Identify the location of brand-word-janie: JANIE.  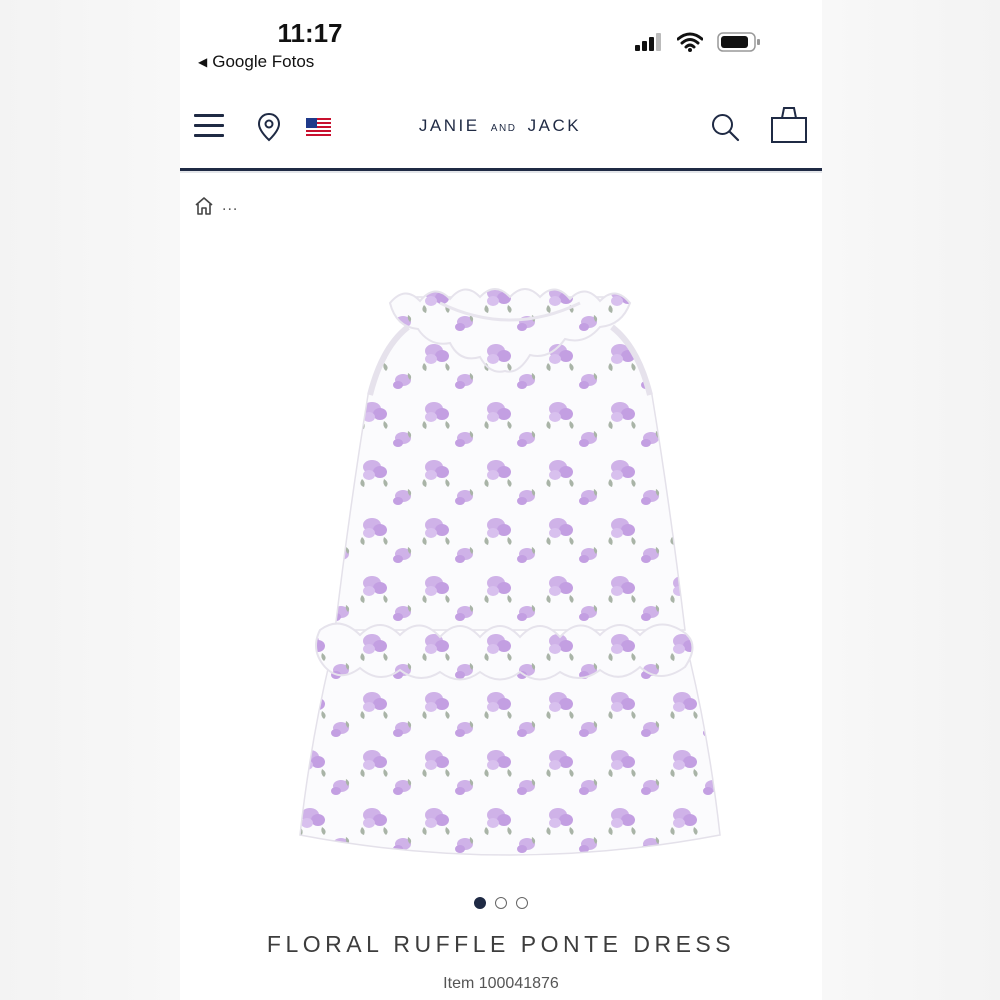
(449, 125).